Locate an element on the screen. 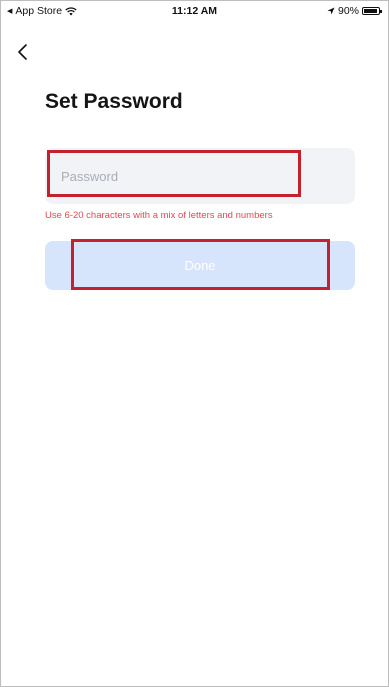 The image size is (389, 687). battery-percent: 90% is located at coordinates (348, 11).